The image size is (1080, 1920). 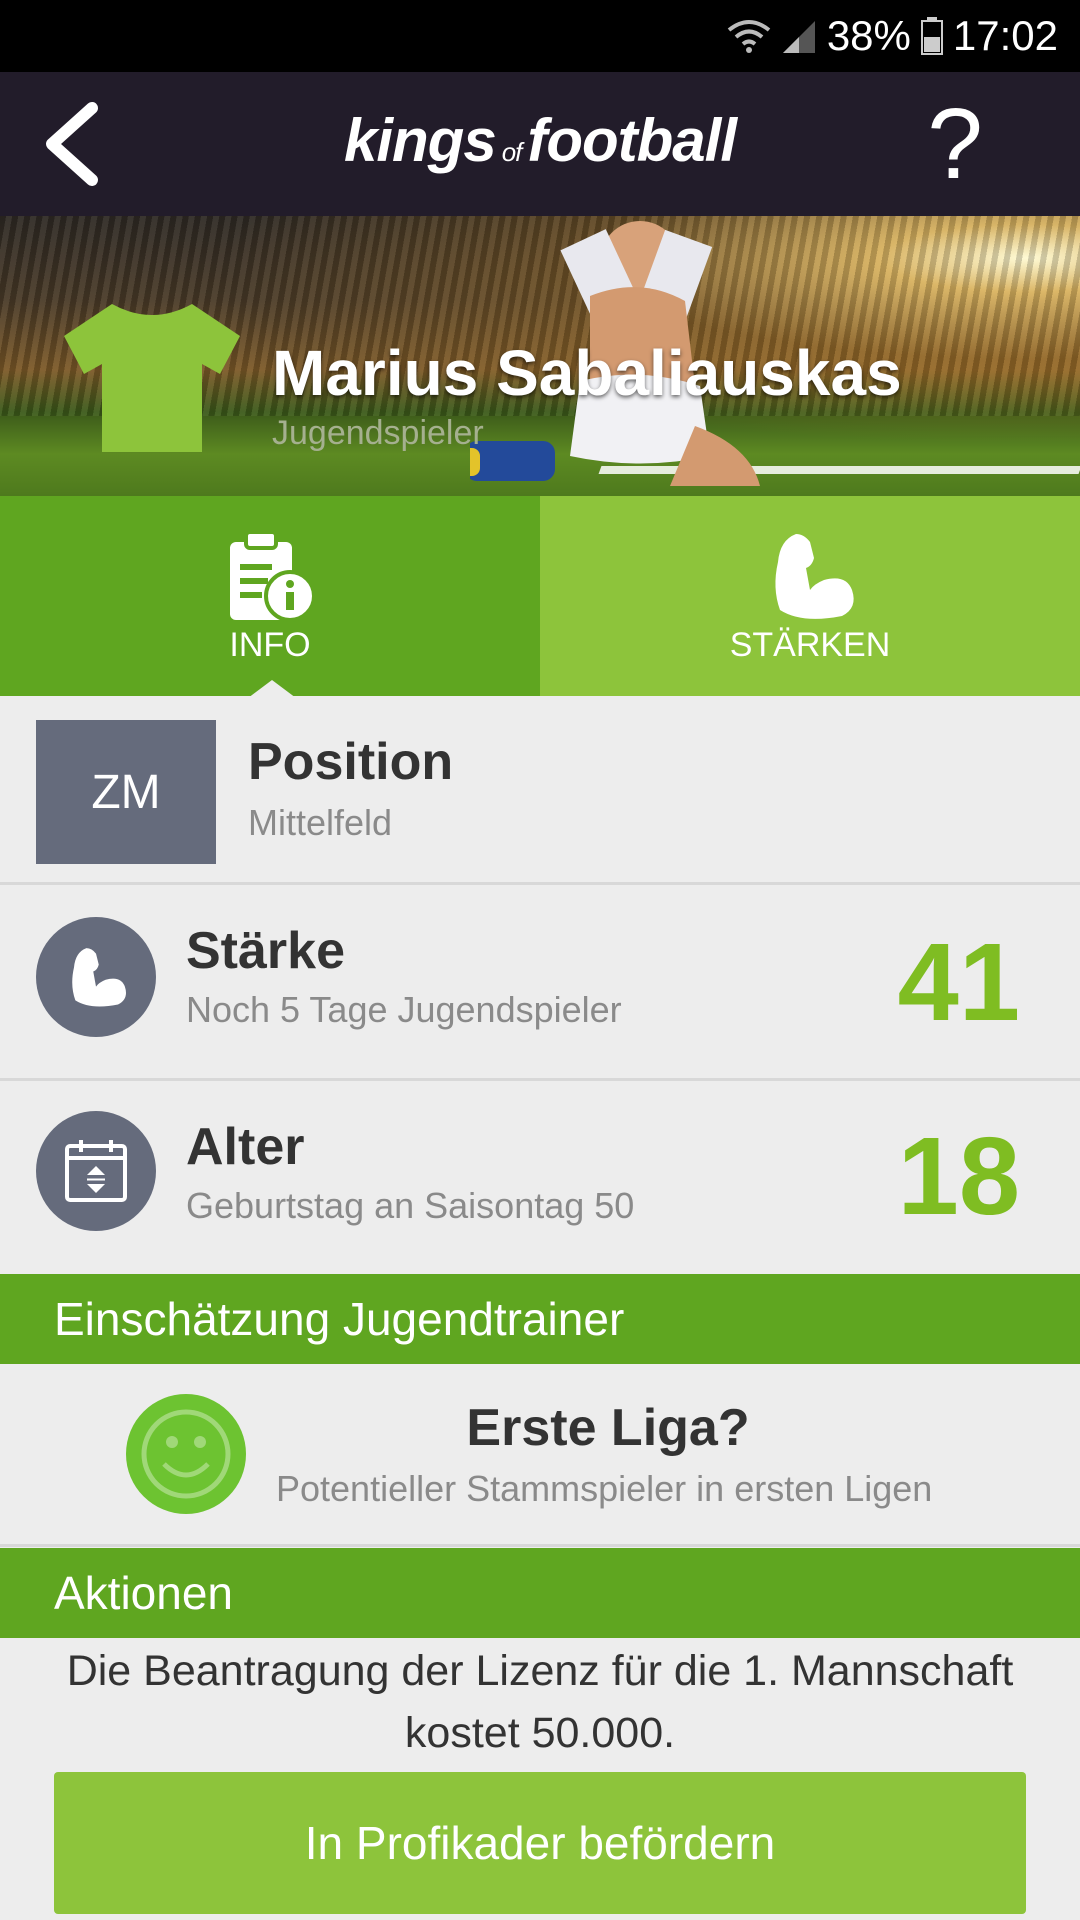 I want to click on app-logo: kings of football, so click(x=540, y=140).